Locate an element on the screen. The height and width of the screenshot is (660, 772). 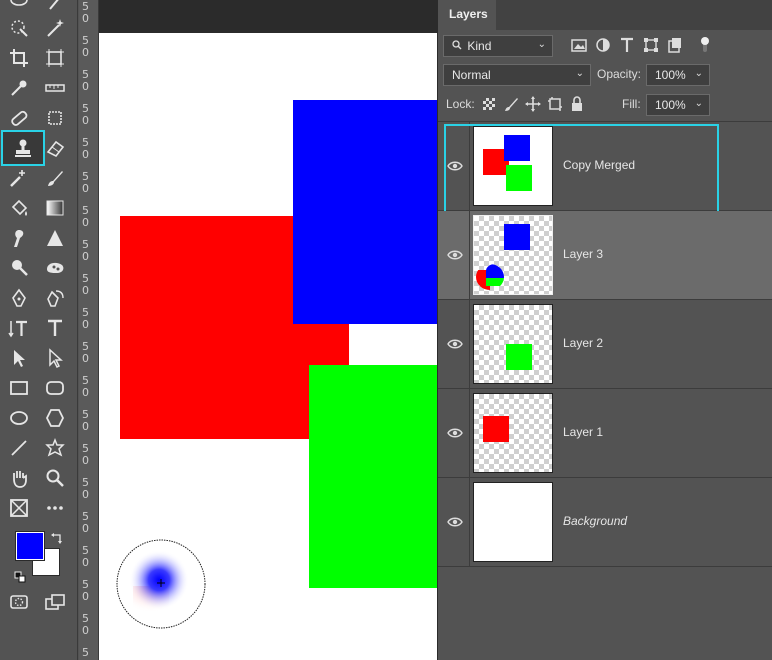
dodge-icon is located at coordinates (20, 268).